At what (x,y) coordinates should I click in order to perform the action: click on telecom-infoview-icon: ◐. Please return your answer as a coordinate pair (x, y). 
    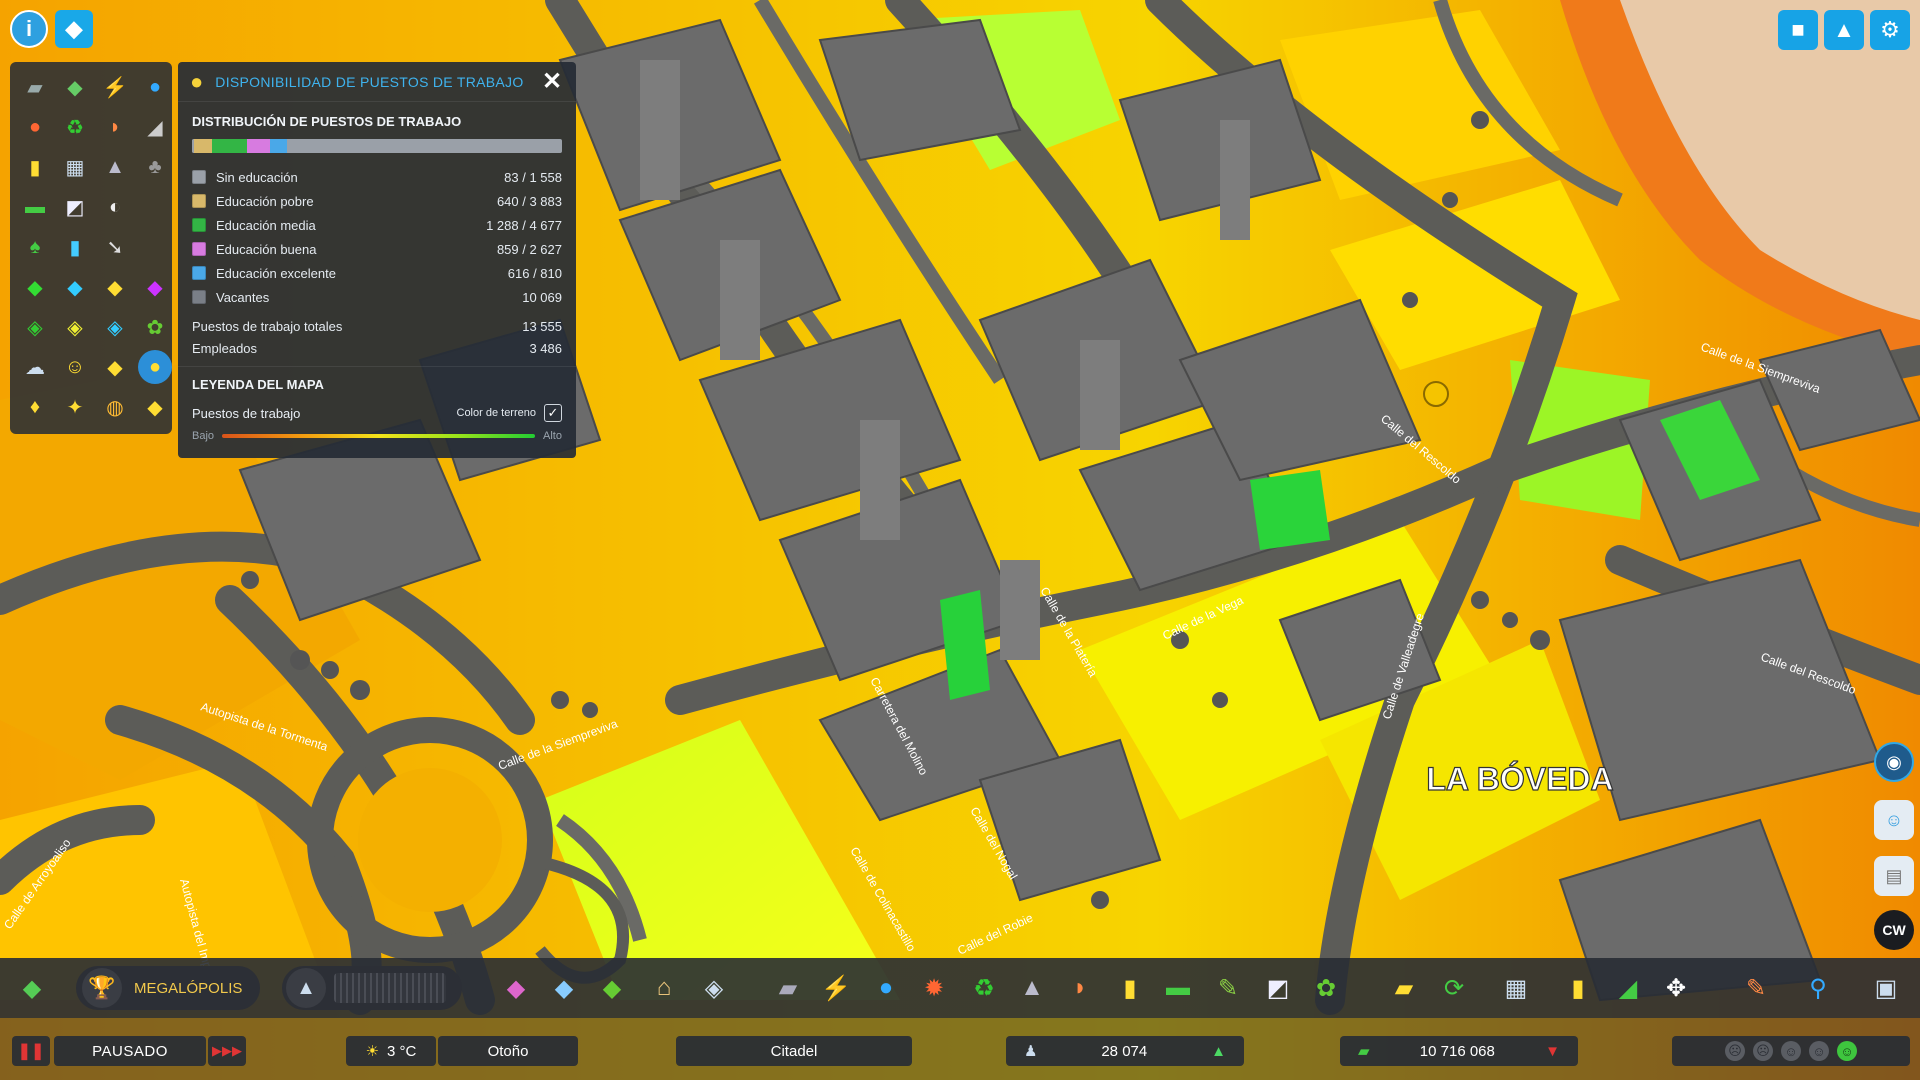
    Looking at the image, I should click on (115, 207).